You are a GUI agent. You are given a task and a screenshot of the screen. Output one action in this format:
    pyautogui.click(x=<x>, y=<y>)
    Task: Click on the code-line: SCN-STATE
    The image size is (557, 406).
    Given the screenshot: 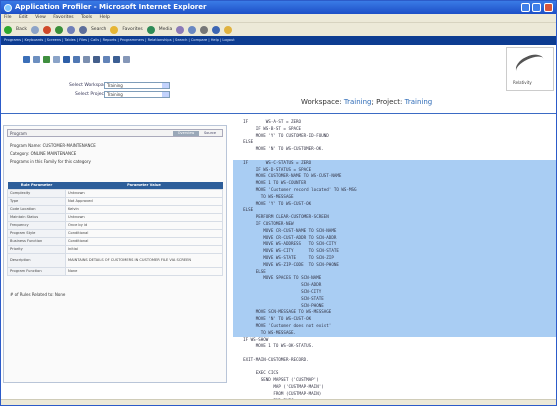 What is the action you would take?
    pyautogui.click(x=394, y=299)
    